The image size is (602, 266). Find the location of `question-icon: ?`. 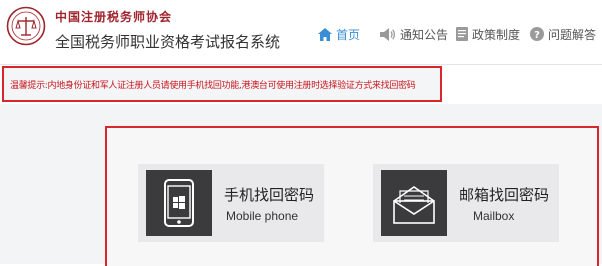

question-icon: ? is located at coordinates (537, 34).